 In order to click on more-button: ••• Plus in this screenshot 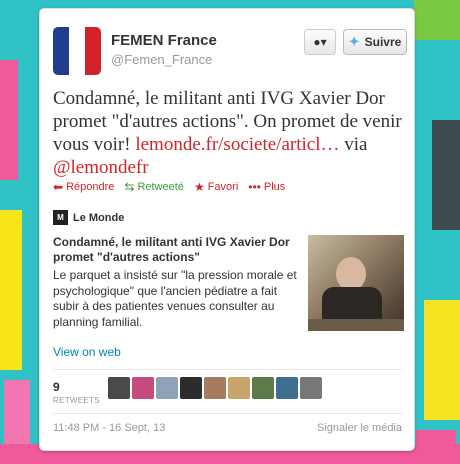, I will do `click(266, 187)`.